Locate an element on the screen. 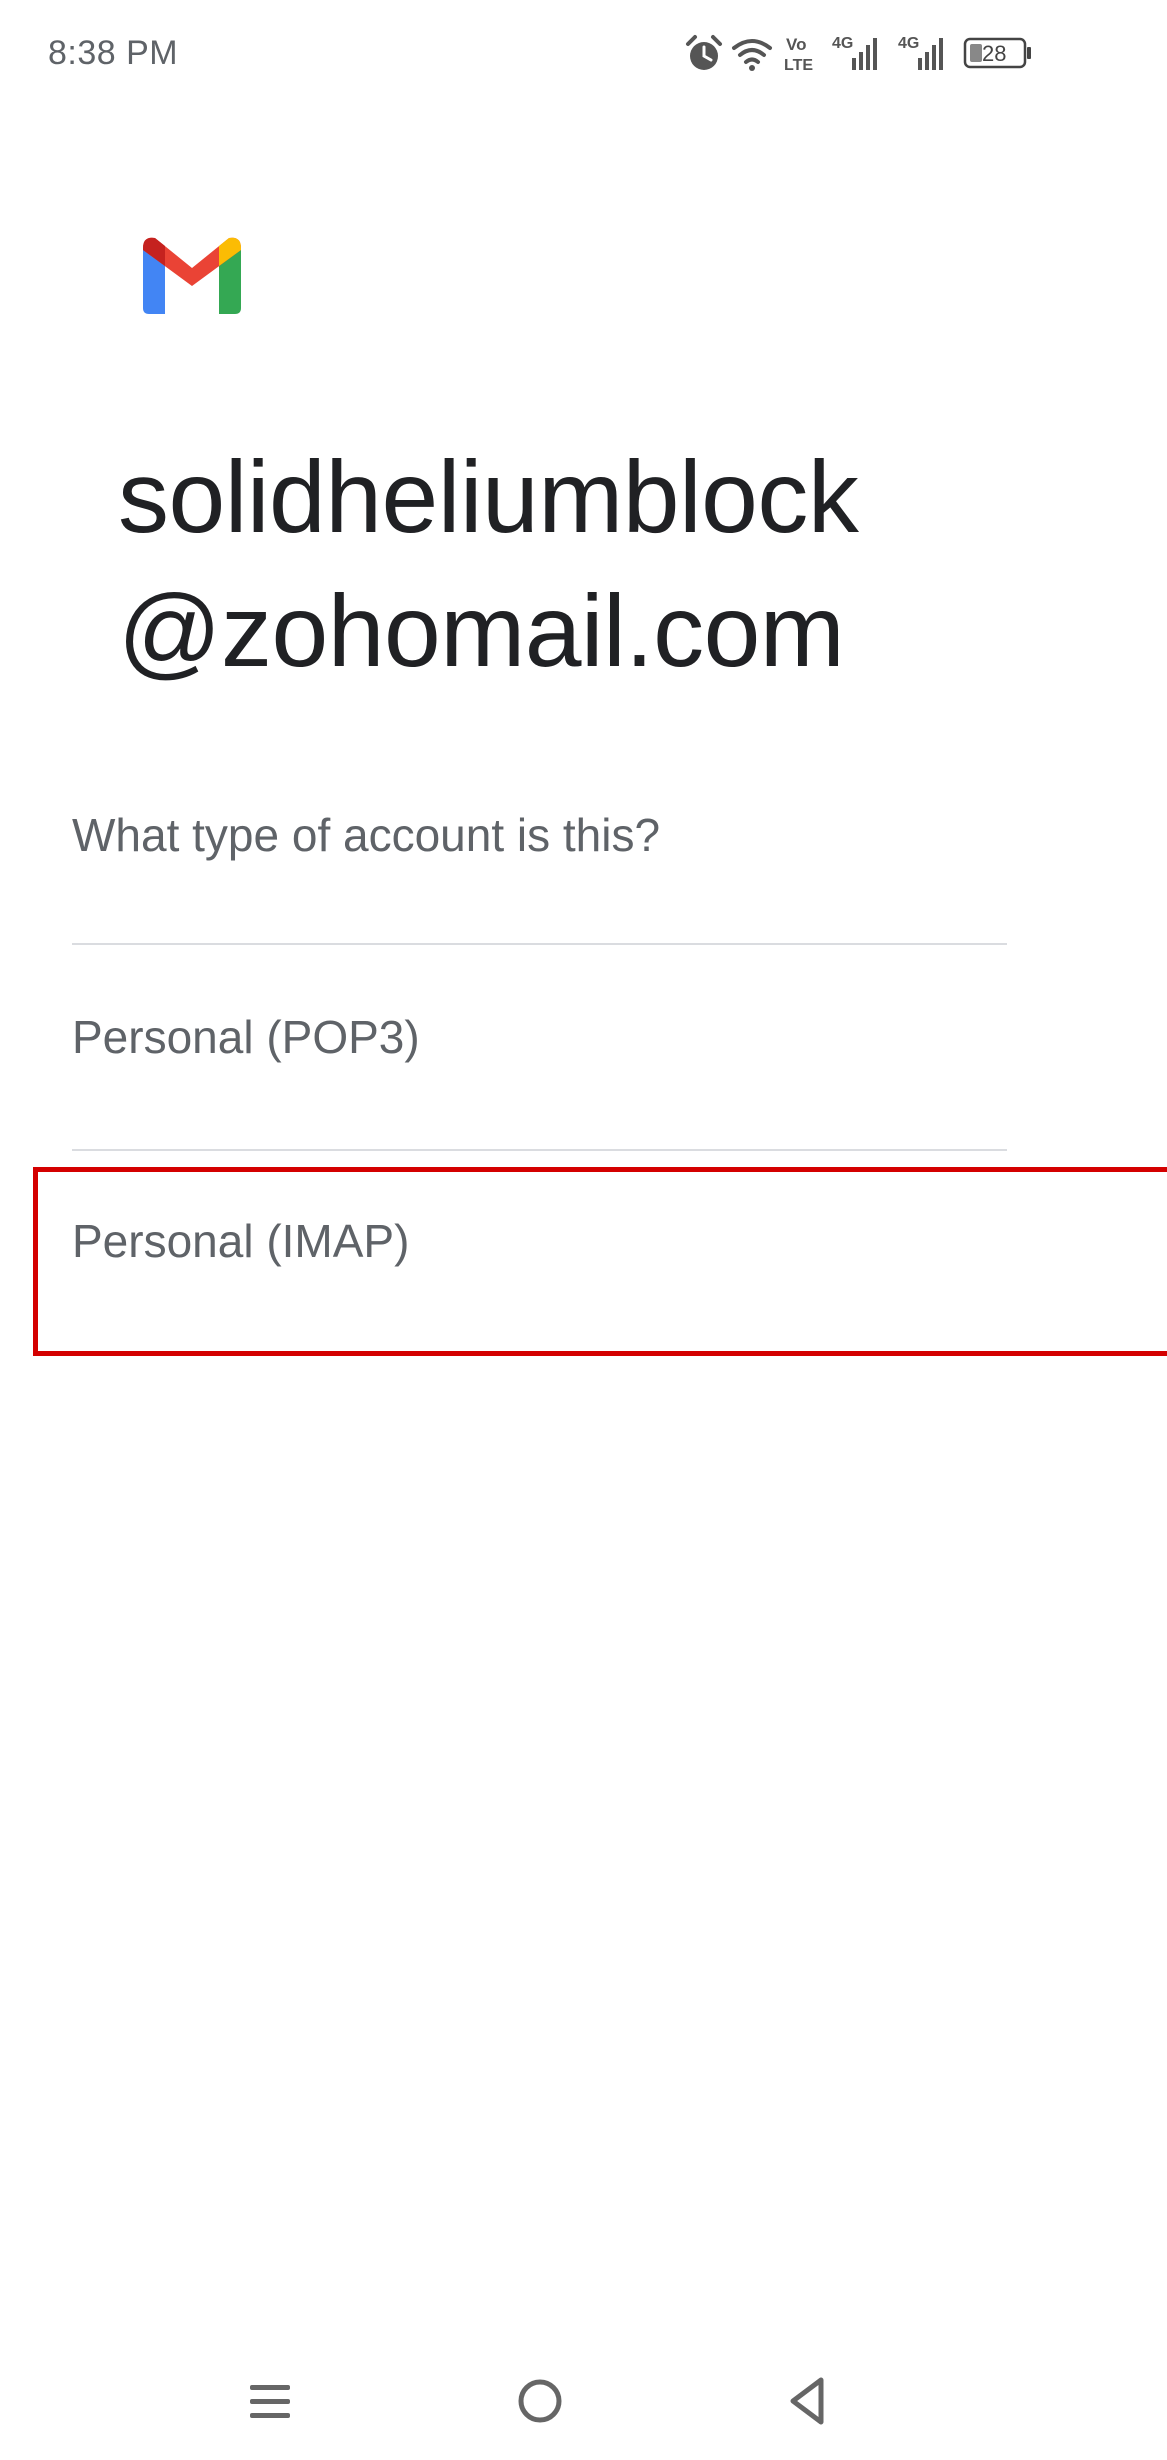  option-label: Personal (IMAP) is located at coordinates (241, 1241).